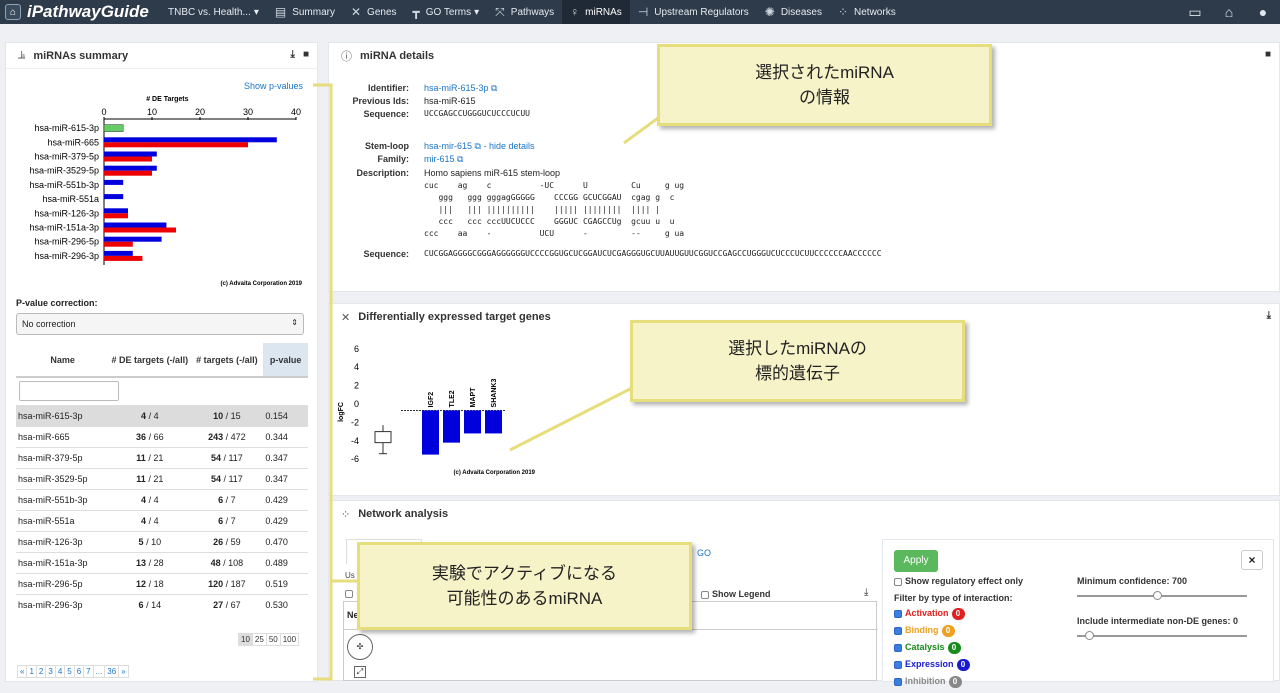  I want to click on category-label: hsa-miR-615-3p, so click(66, 128).